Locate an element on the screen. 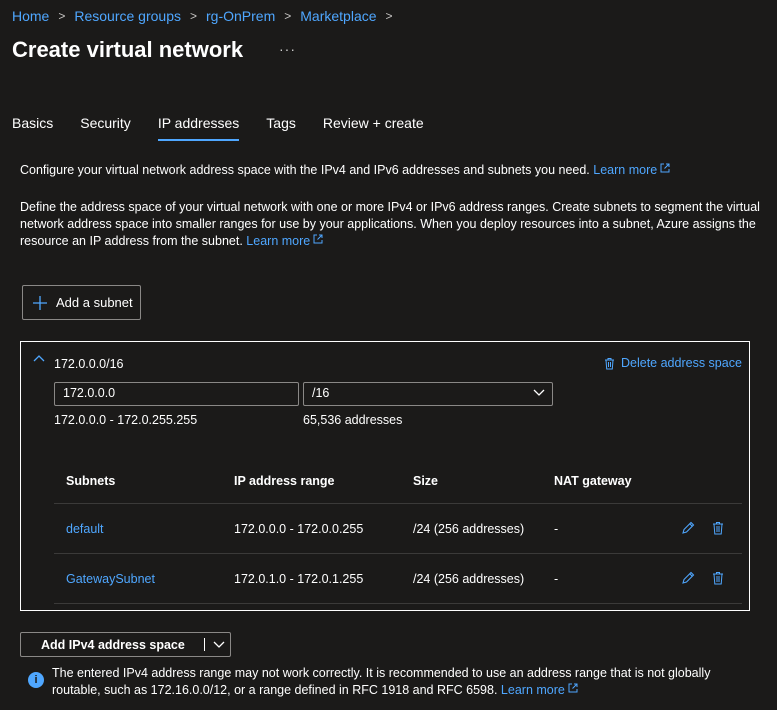 Image resolution: width=777 pixels, height=710 pixels. breadcrumb-home: Home is located at coordinates (30, 16).